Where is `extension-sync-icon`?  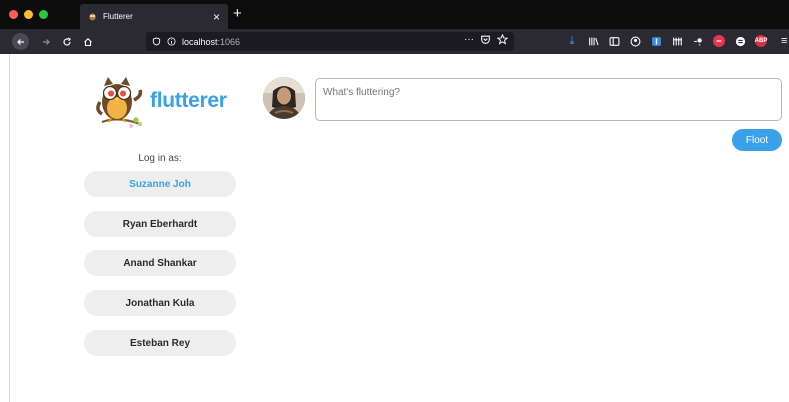
extension-sync-icon is located at coordinates (740, 41).